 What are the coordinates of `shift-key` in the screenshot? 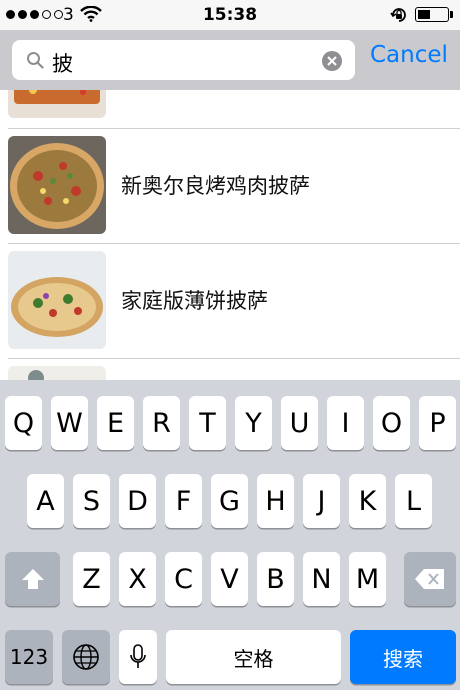 It's located at (32, 579).